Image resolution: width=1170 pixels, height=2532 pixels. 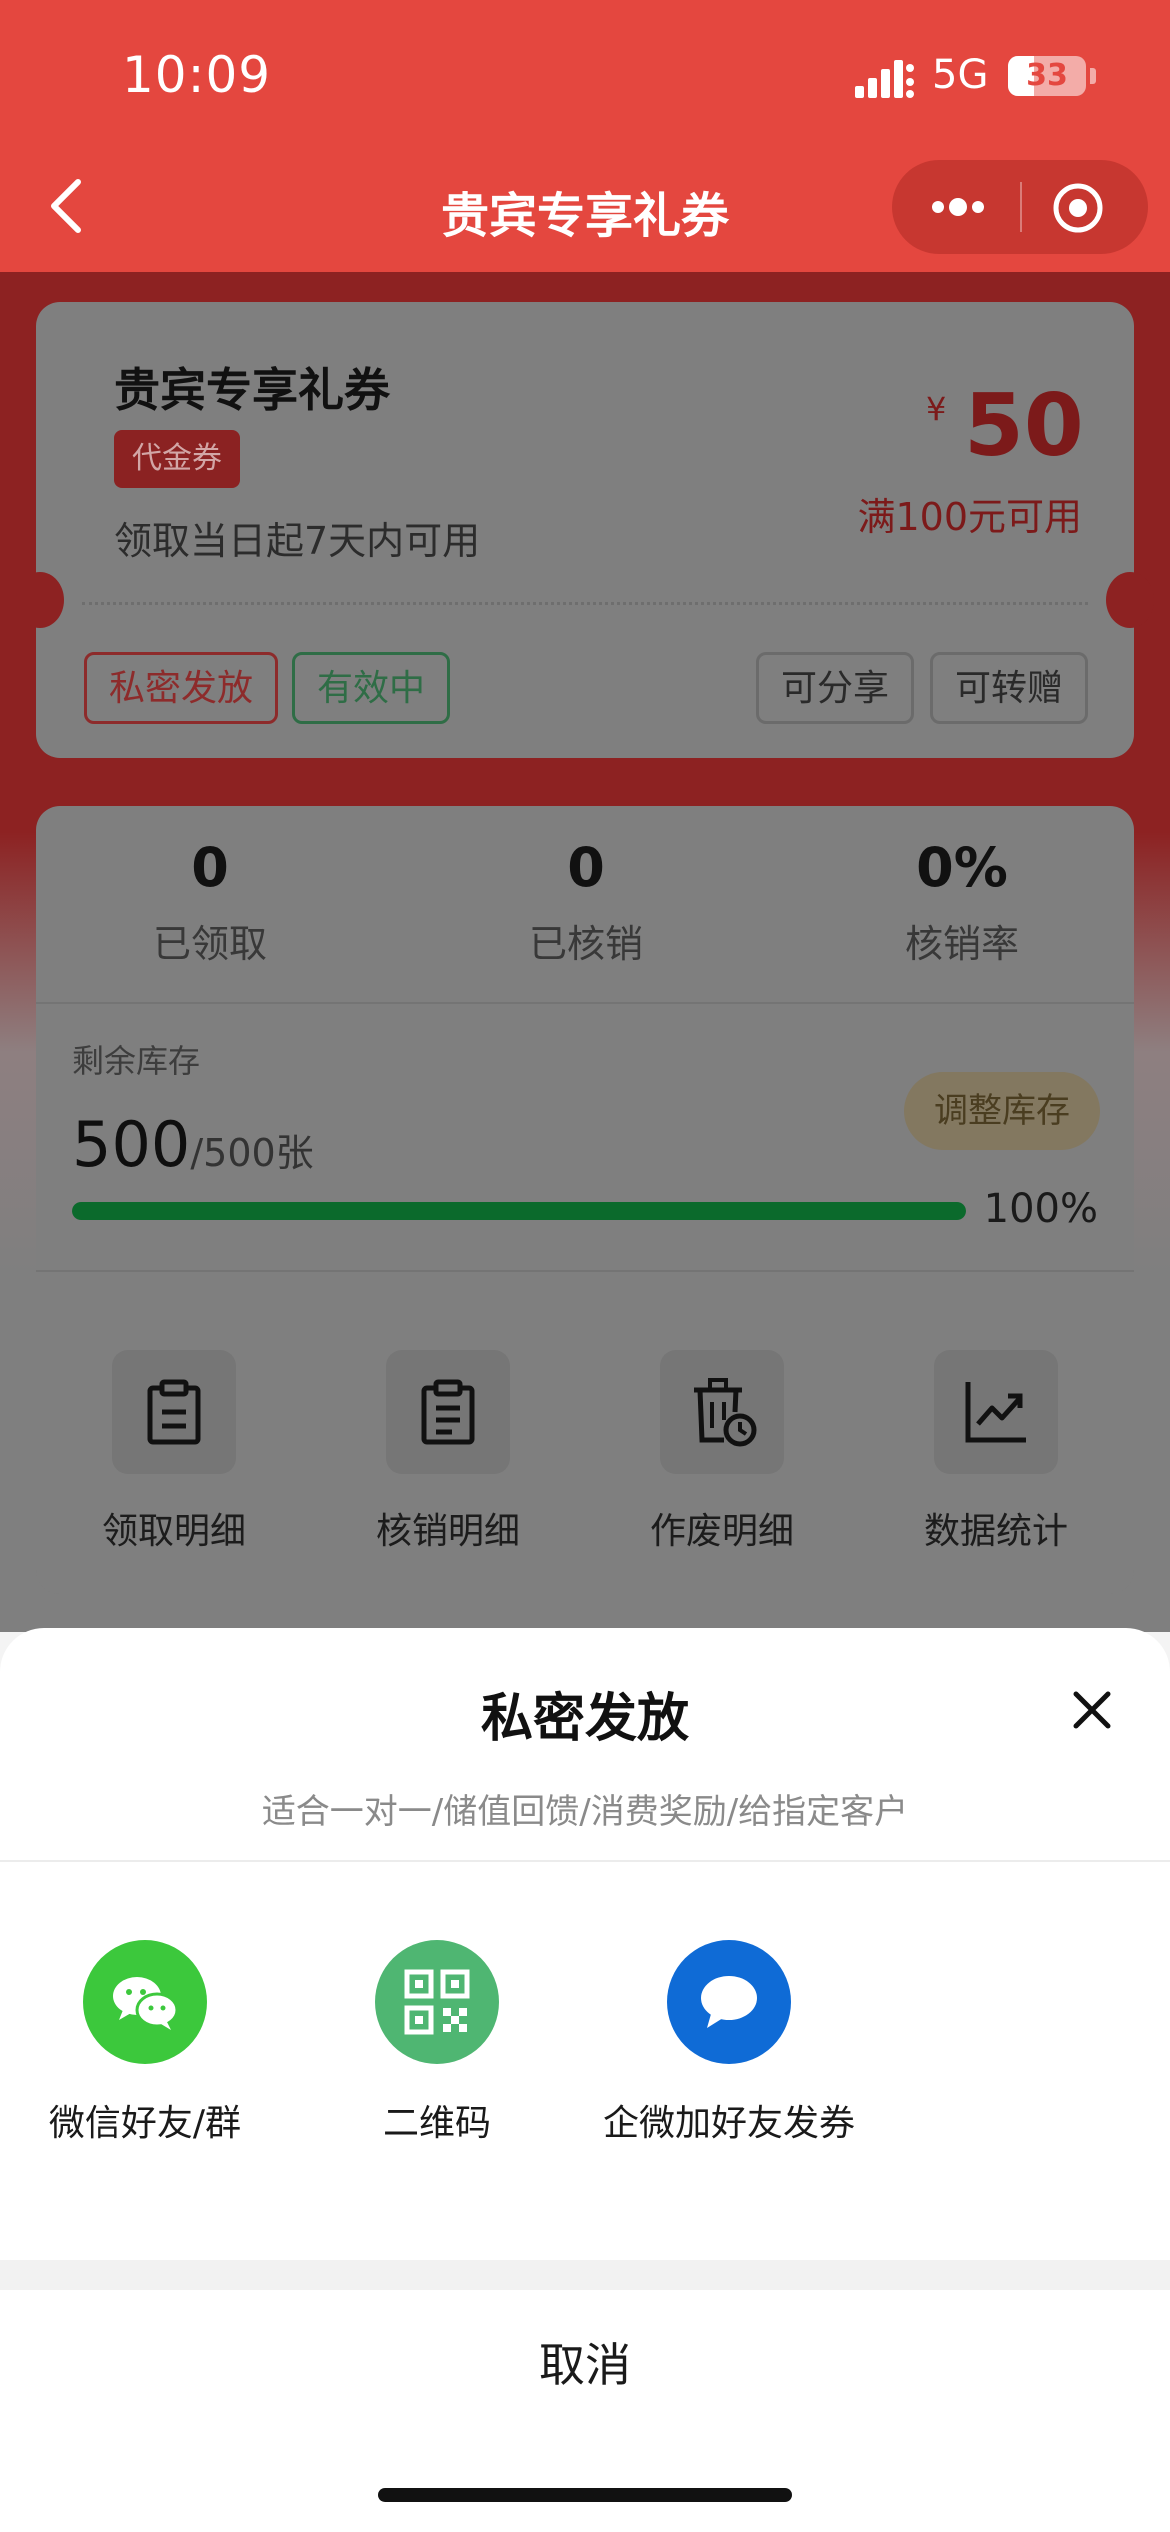 I want to click on stock-value: 500/500张, so click(x=193, y=1144).